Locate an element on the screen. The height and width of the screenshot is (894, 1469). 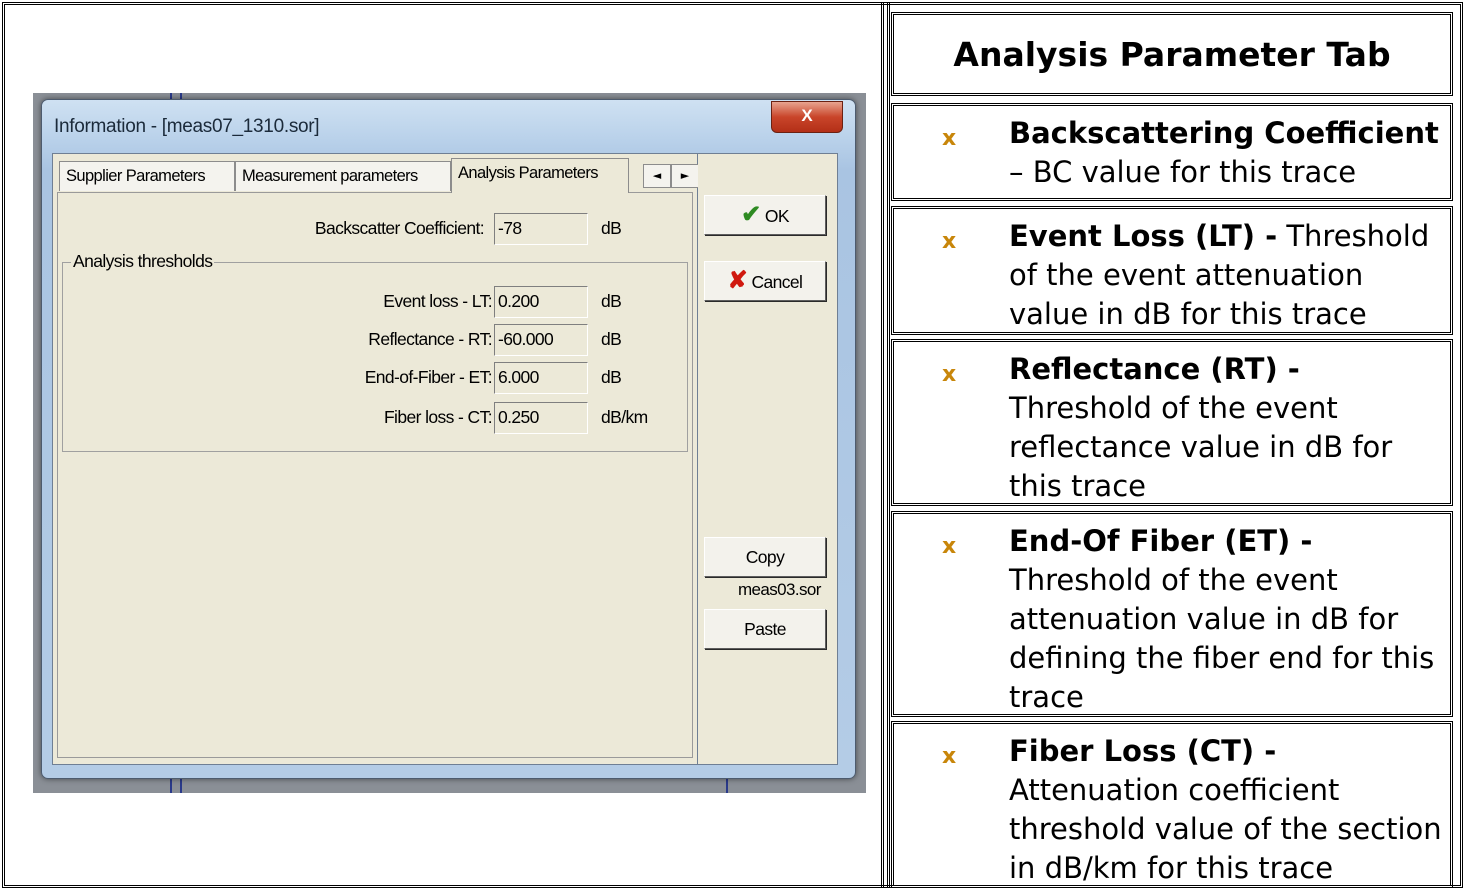
reflectance-label: Reflectance - RT: is located at coordinates (430, 339).